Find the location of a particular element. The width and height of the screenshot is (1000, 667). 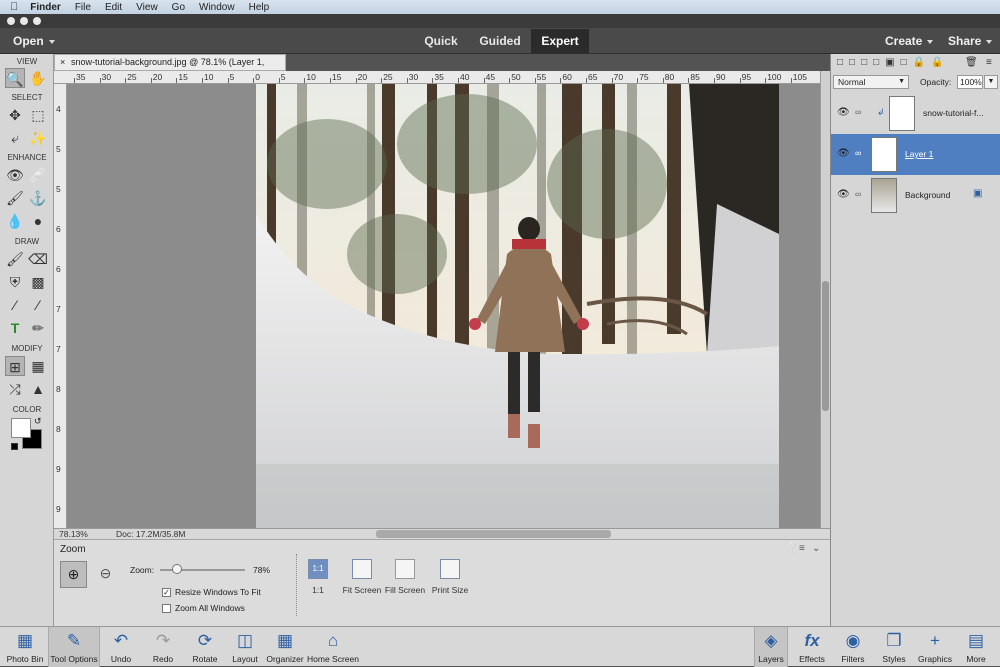

menu-help: Help is located at coordinates (259, 7).